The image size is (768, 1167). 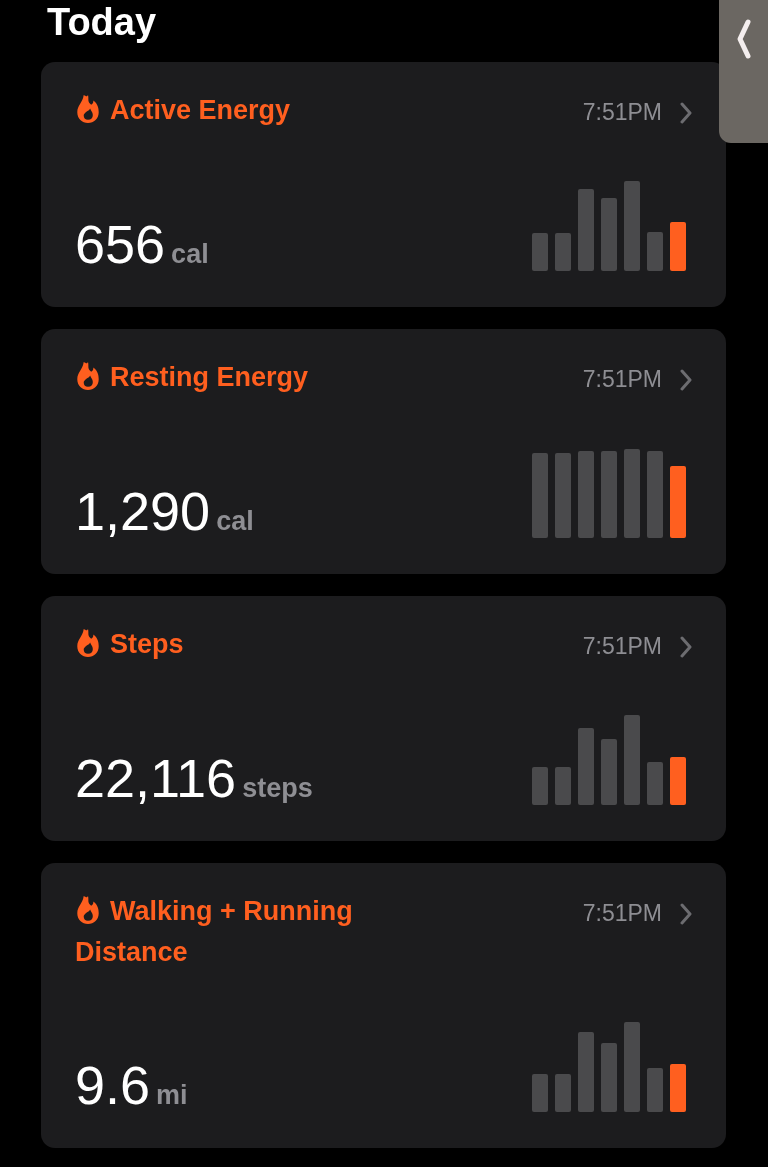 What do you see at coordinates (129, 644) in the screenshot?
I see `card-title: Steps` at bounding box center [129, 644].